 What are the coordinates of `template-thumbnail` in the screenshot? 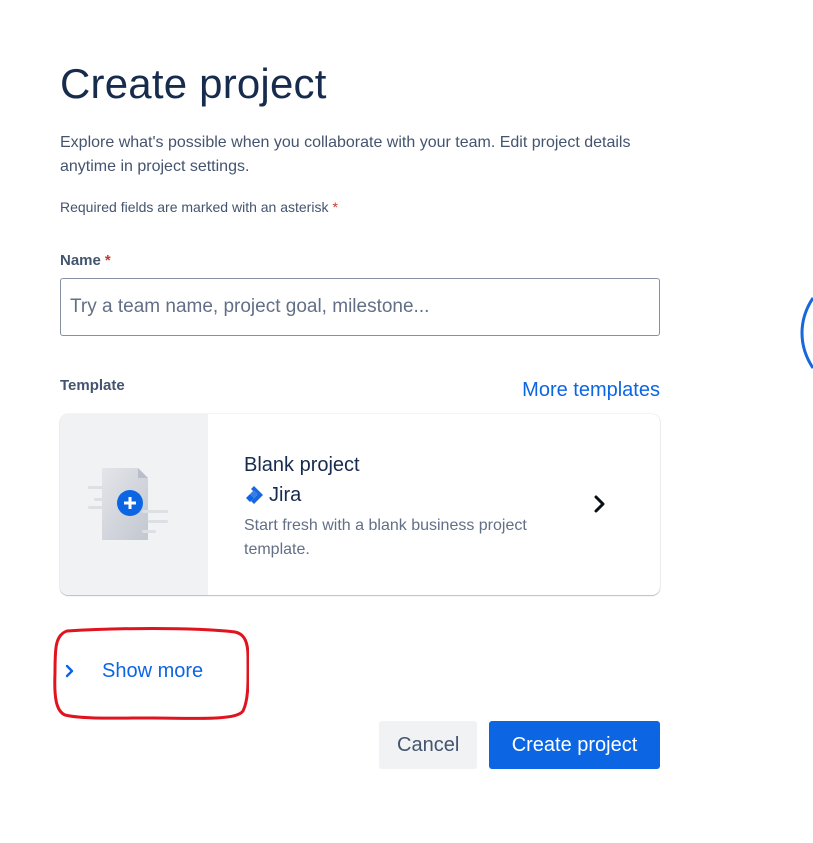 It's located at (134, 504).